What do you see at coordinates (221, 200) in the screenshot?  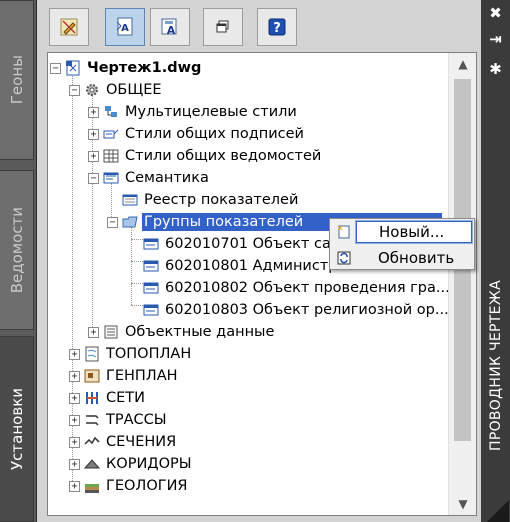 I see `tree-node-label: Реестр показателей` at bounding box center [221, 200].